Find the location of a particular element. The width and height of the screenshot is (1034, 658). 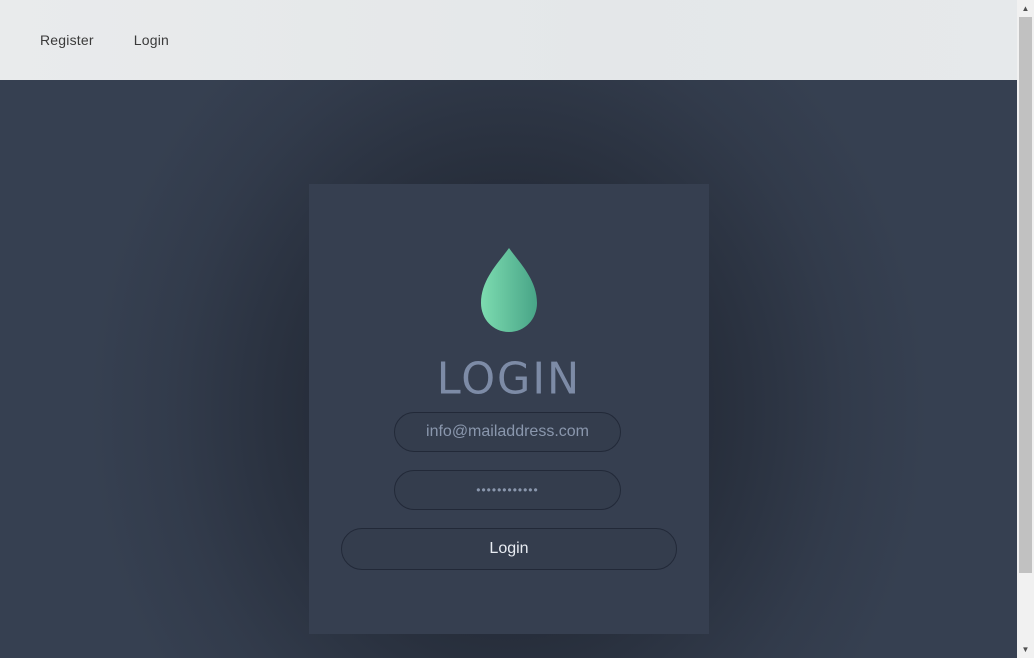

scrollbar-thumb is located at coordinates (1025, 295).